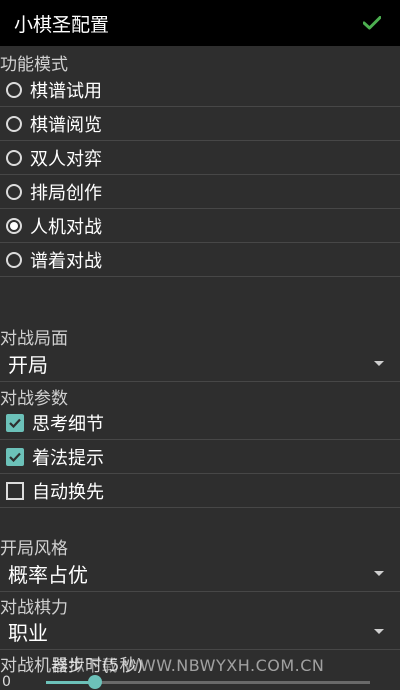 This screenshot has height=690, width=400. What do you see at coordinates (15, 491) in the screenshot?
I see `checkbox-icon` at bounding box center [15, 491].